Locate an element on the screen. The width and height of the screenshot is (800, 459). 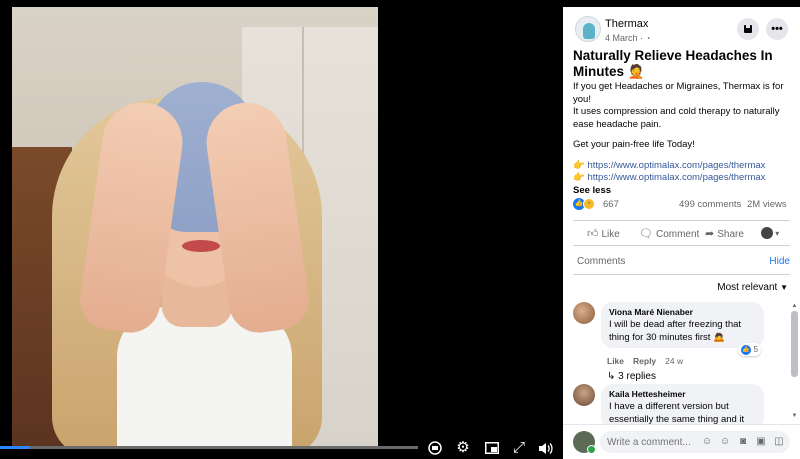
gear-icon: ⚙ is located at coordinates (463, 448).